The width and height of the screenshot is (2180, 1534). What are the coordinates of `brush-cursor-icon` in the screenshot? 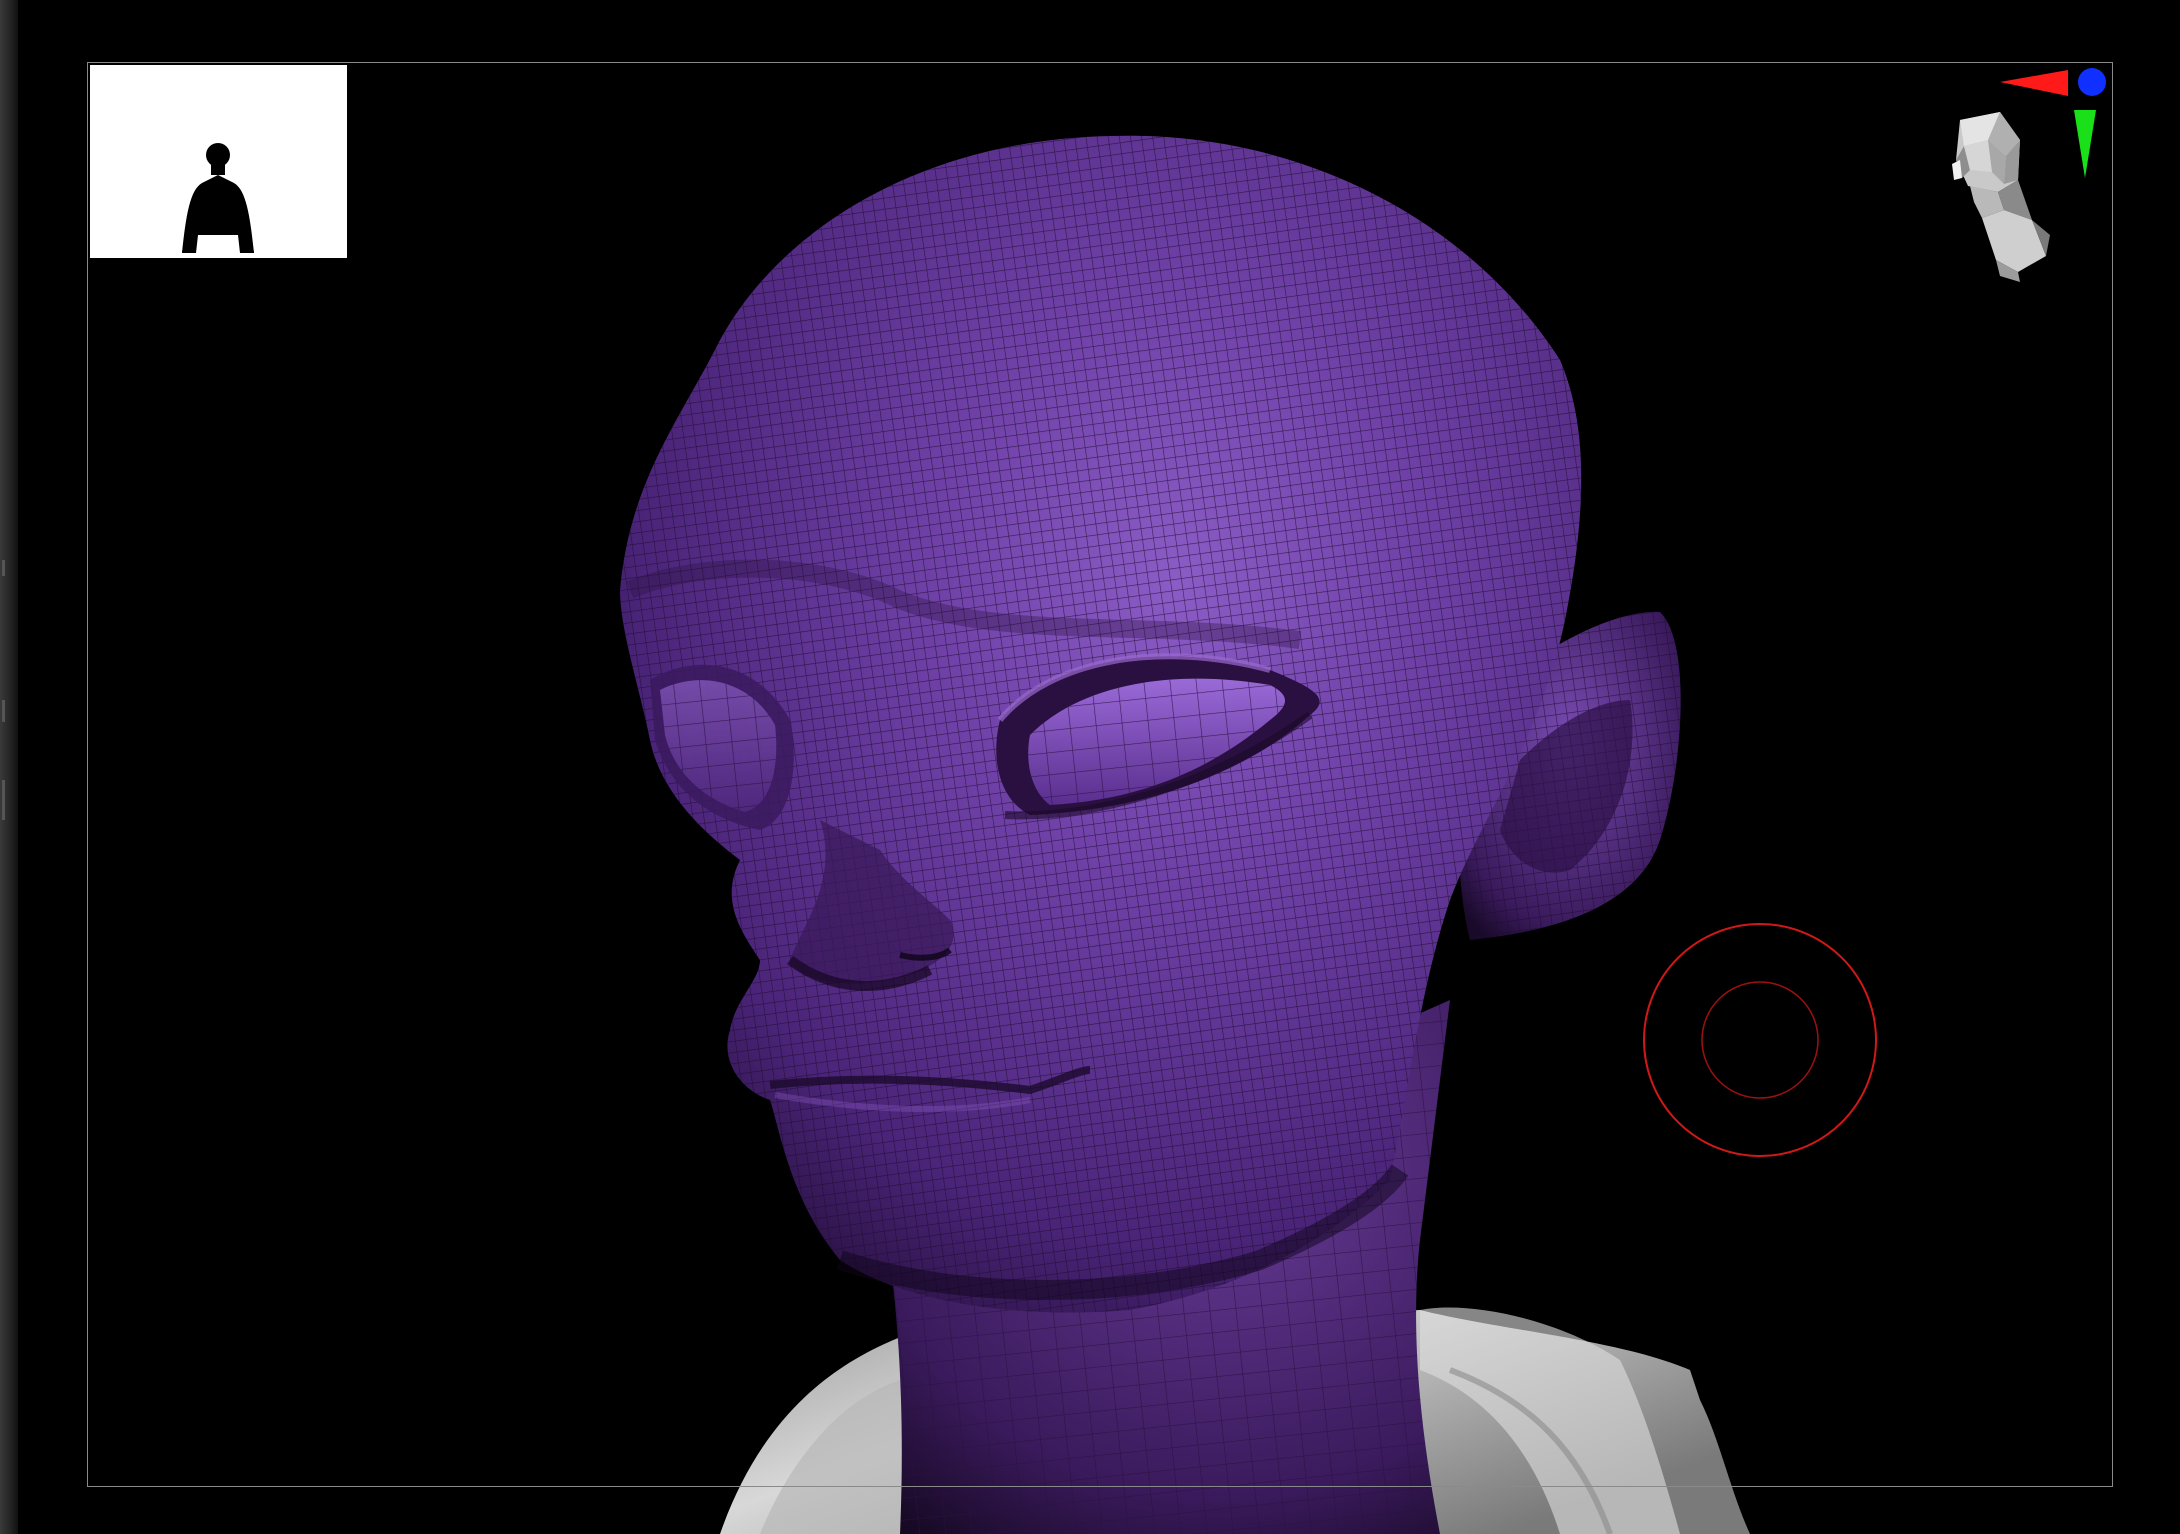 It's located at (1760, 1040).